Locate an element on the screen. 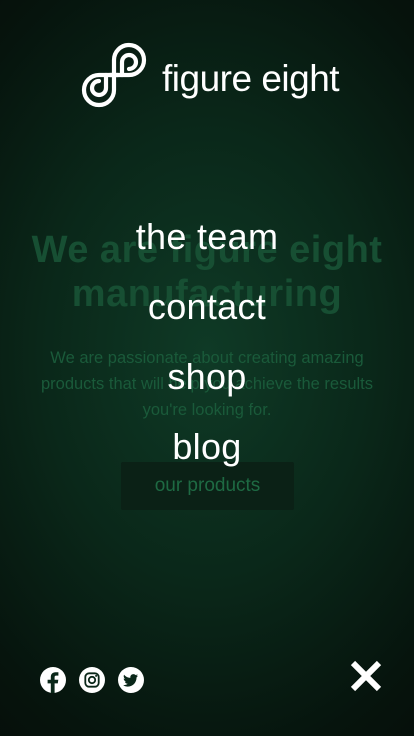  menu-item-contact: contact is located at coordinates (207, 307).